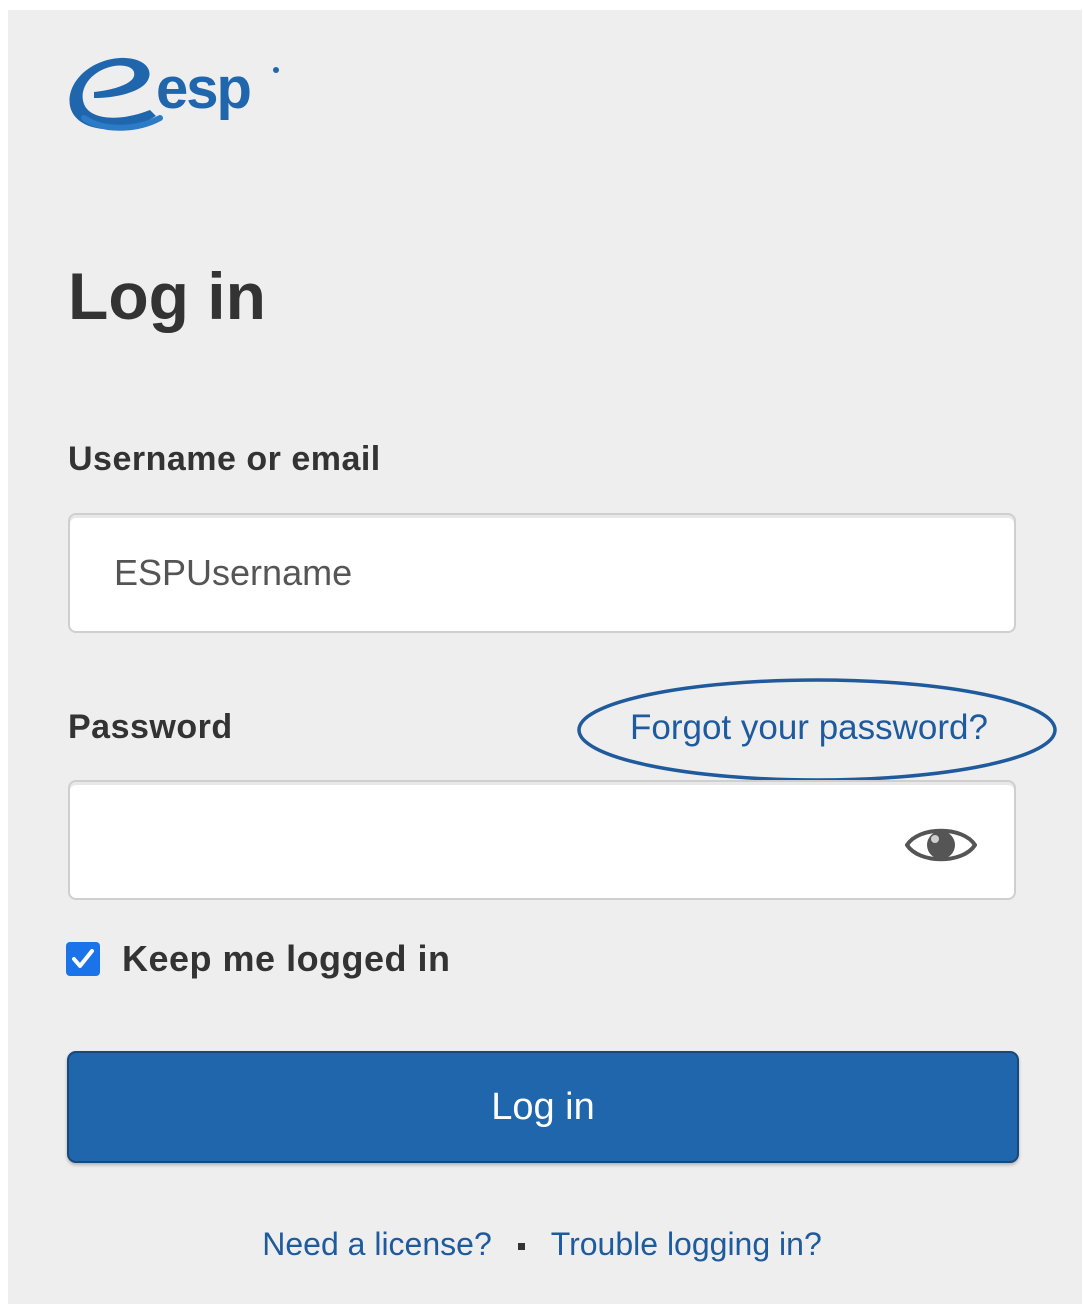  What do you see at coordinates (224, 459) in the screenshot?
I see `username-label: Username or email` at bounding box center [224, 459].